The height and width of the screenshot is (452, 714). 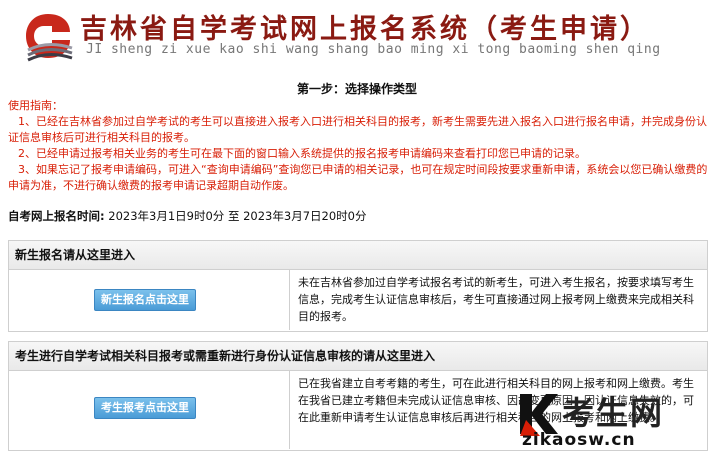 I want to click on registration-time: 自考网上报名时间: 2023年3月1日9时0分 至 2023年3月7日20时0分, so click(x=187, y=216).